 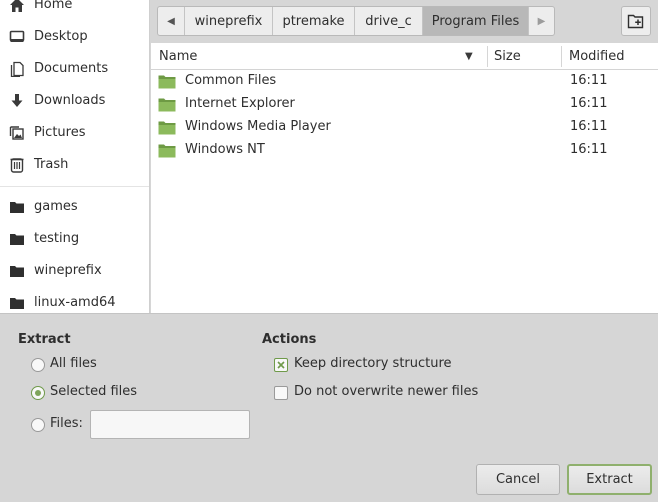 What do you see at coordinates (231, 80) in the screenshot?
I see `file-name: Common Files` at bounding box center [231, 80].